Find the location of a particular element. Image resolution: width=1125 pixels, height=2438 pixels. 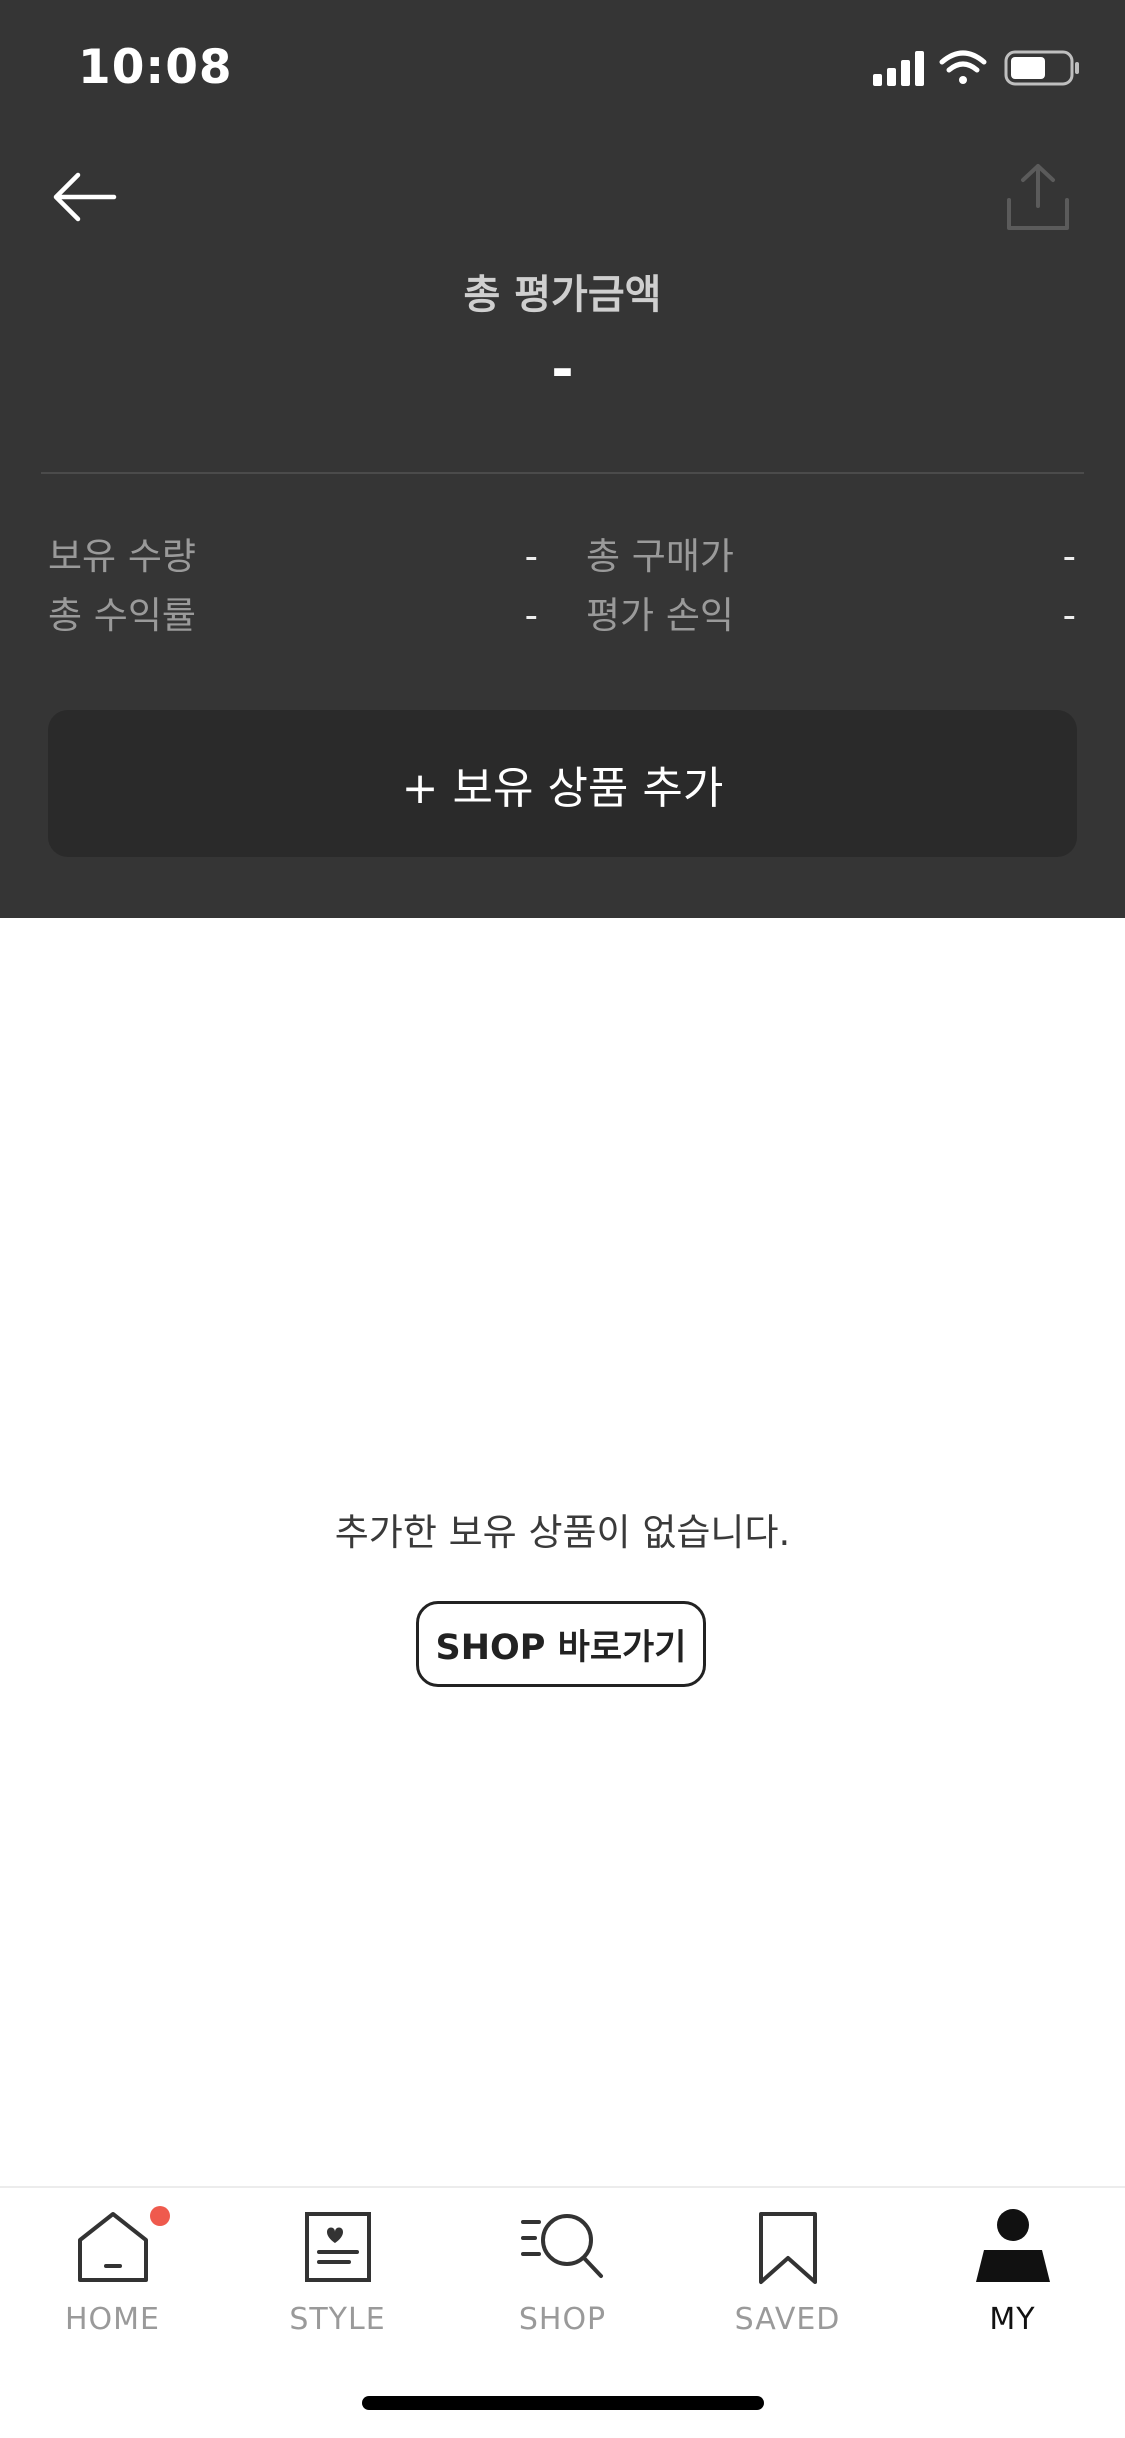

stat-label: 총 수익률 is located at coordinates (122, 615).